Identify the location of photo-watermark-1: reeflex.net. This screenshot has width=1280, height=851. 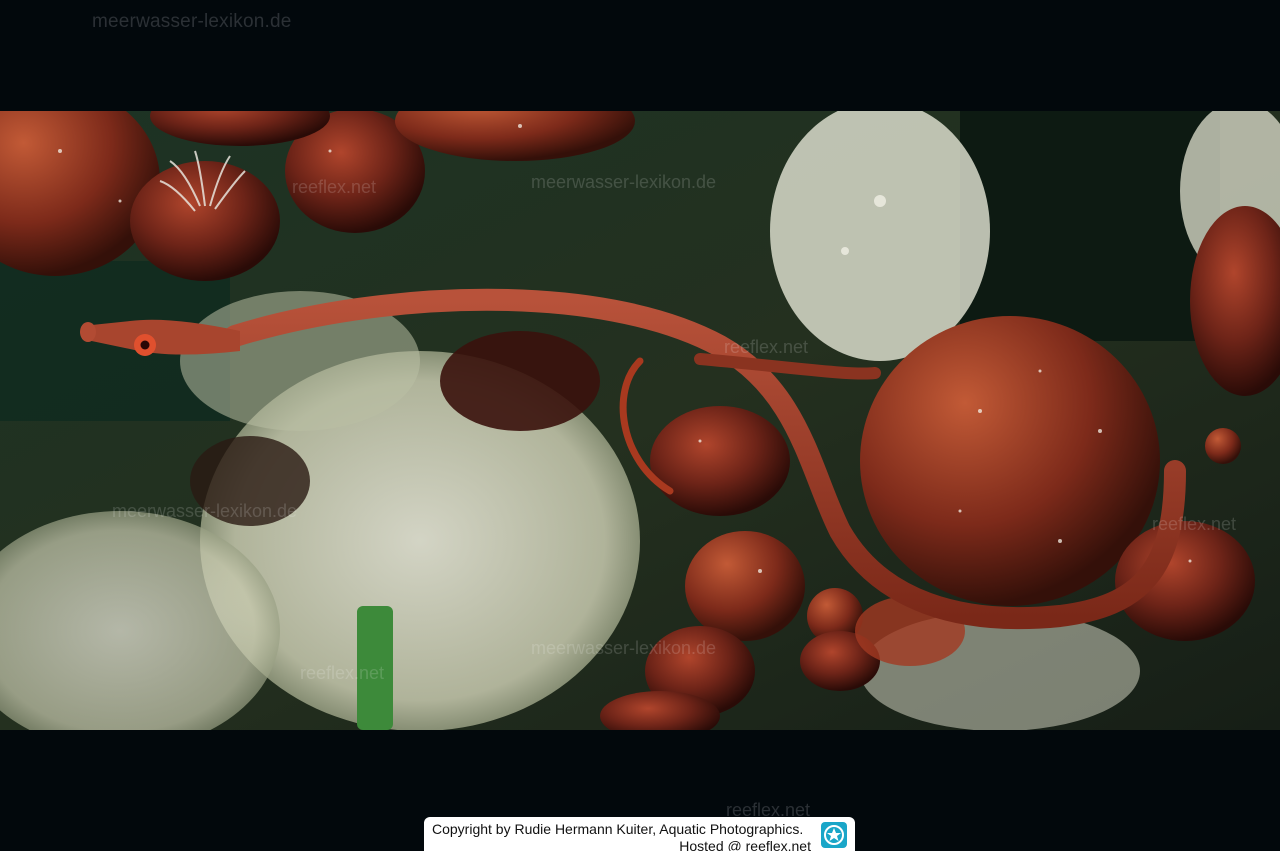
(334, 187).